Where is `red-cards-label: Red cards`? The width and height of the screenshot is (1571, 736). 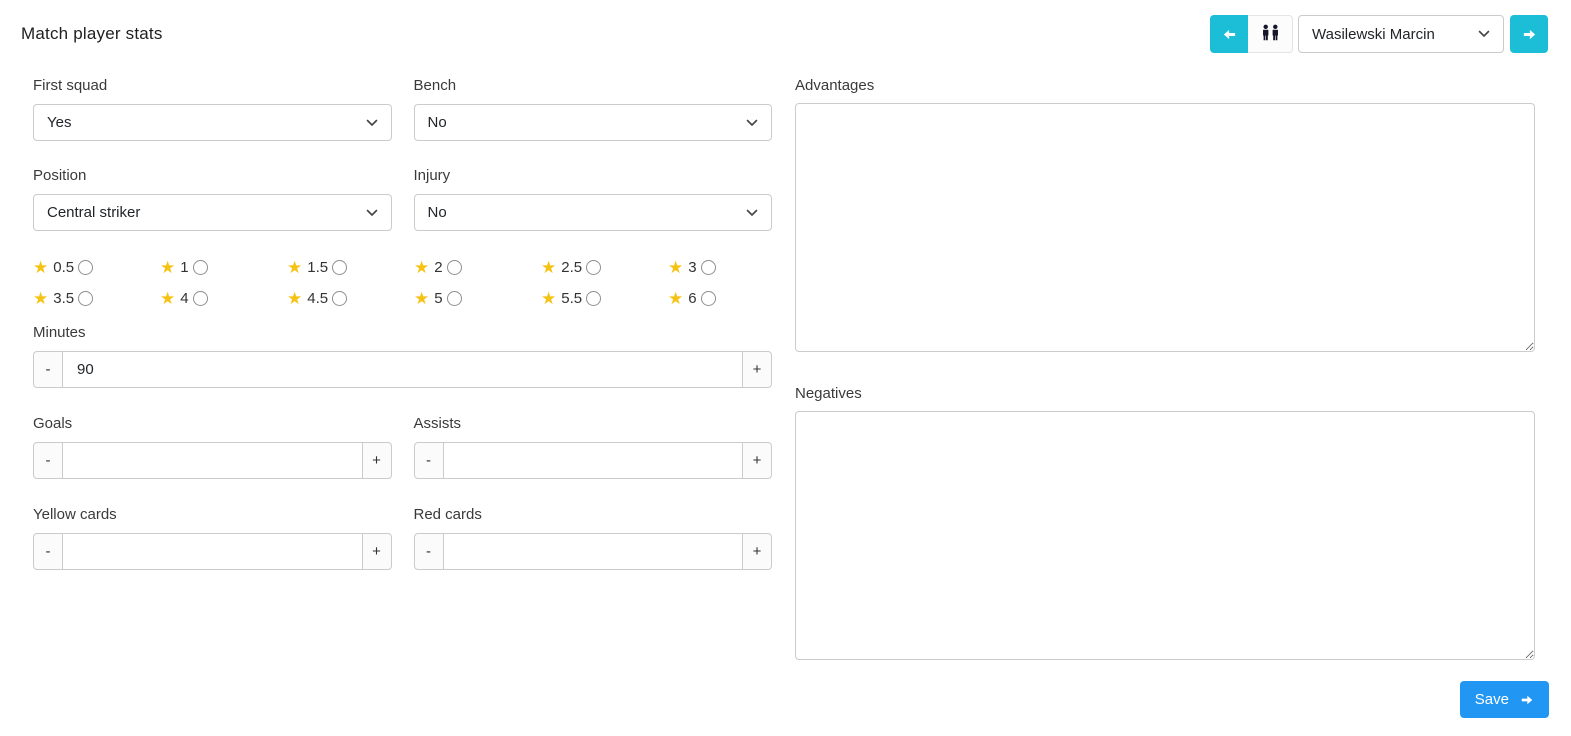
red-cards-label: Red cards is located at coordinates (447, 514).